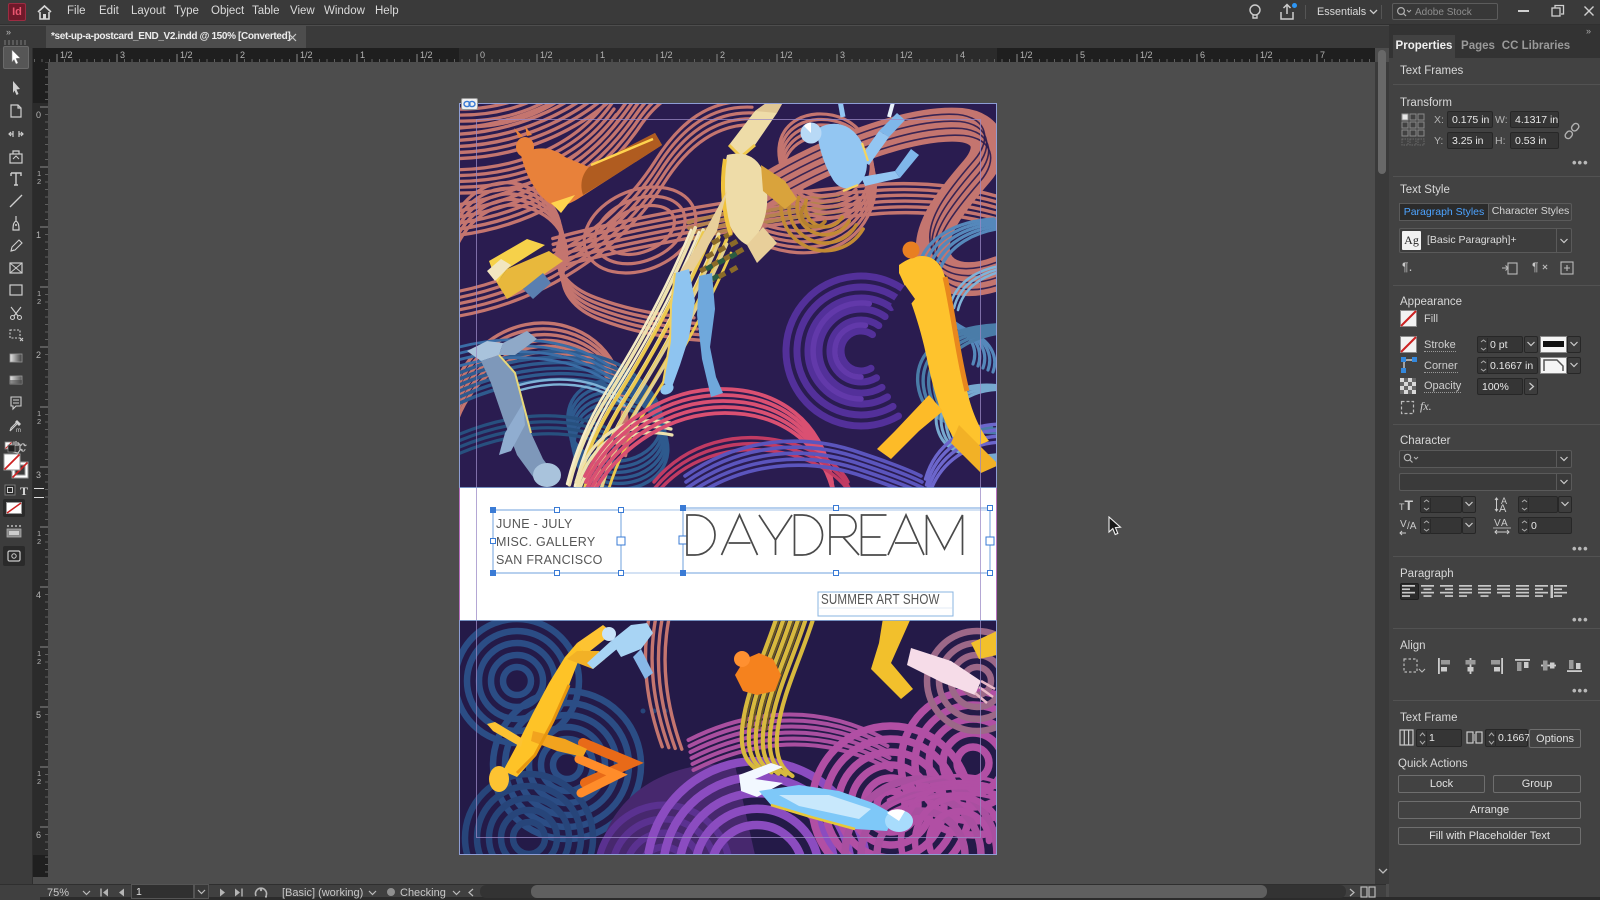  I want to click on svg-text: T, so click(24, 490).